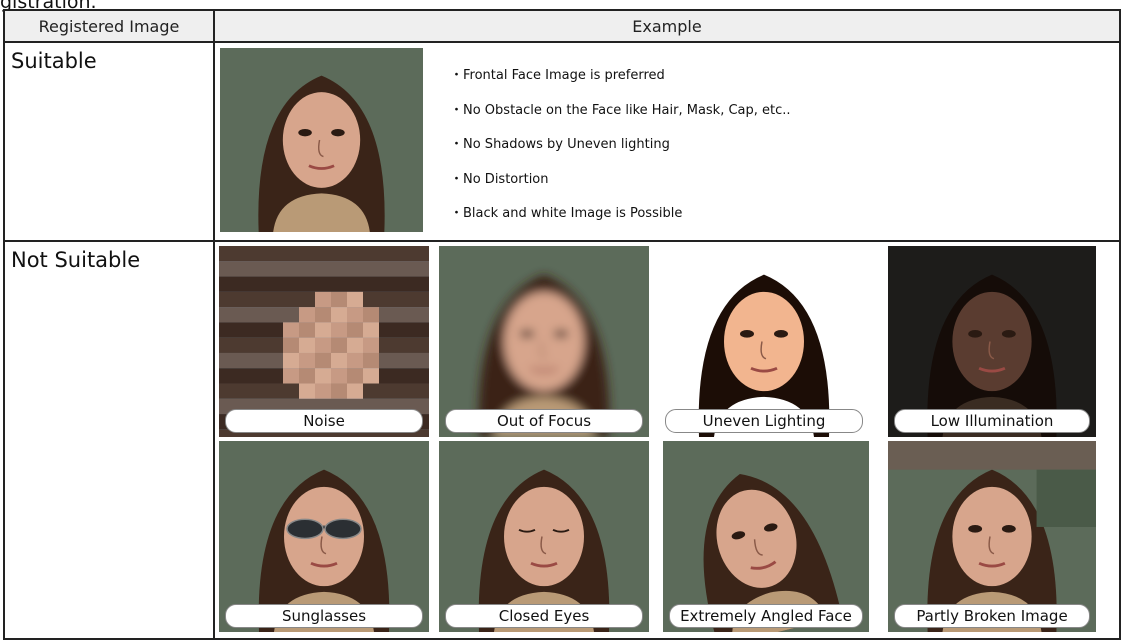 This screenshot has height=642, width=1121. What do you see at coordinates (764, 341) in the screenshot?
I see `example-uneven-lighting: Uneven Lighting` at bounding box center [764, 341].